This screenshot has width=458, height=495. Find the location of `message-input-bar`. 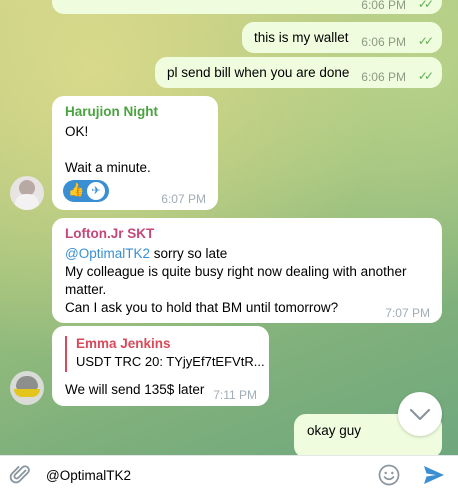

message-input-bar is located at coordinates (229, 475).